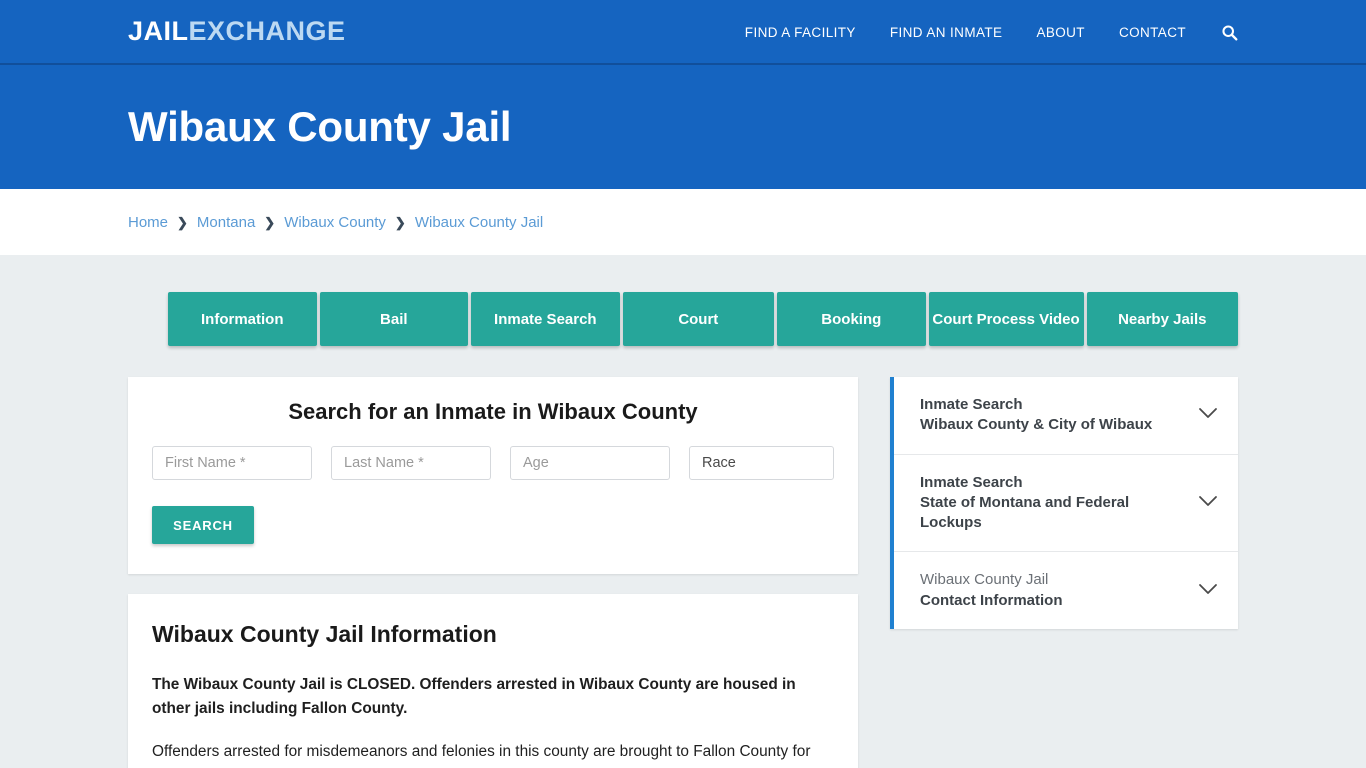  I want to click on tab-nearby-jails: Nearby Jails, so click(1162, 319).